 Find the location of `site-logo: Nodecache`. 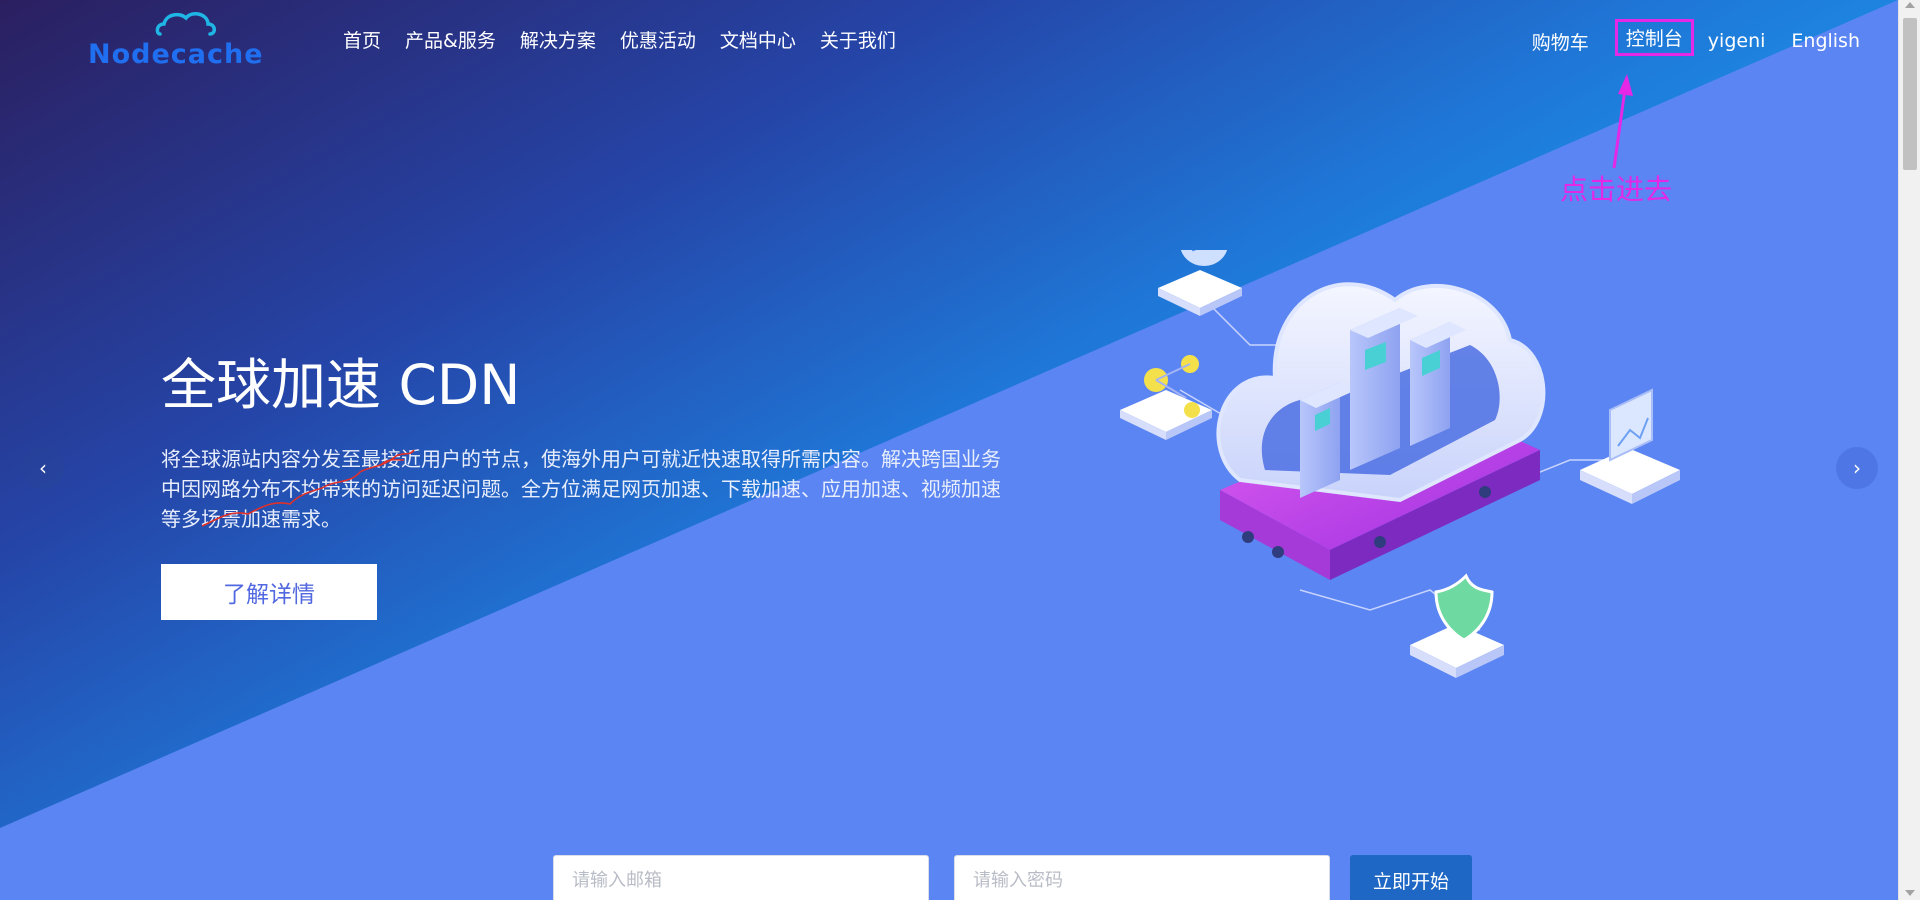

site-logo: Nodecache is located at coordinates (175, 40).